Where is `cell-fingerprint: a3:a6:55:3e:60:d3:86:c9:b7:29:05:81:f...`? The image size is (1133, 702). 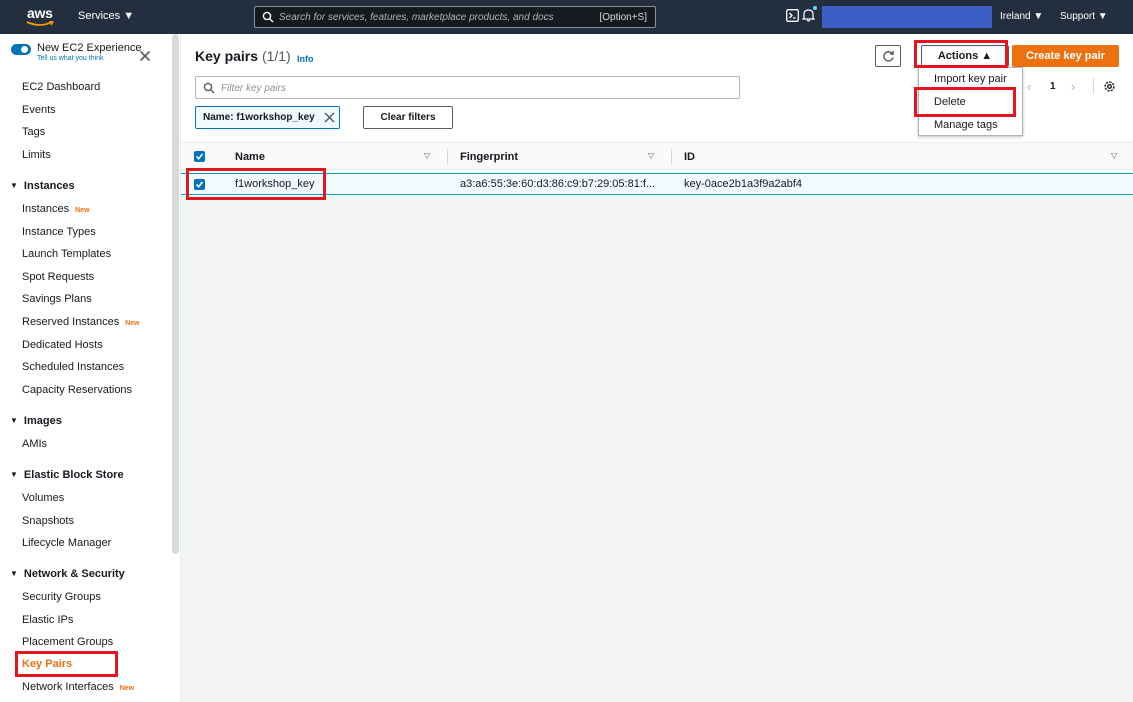
cell-fingerprint: a3:a6:55:3e:60:d3:86:c9:b7:29:05:81:f... is located at coordinates (558, 184).